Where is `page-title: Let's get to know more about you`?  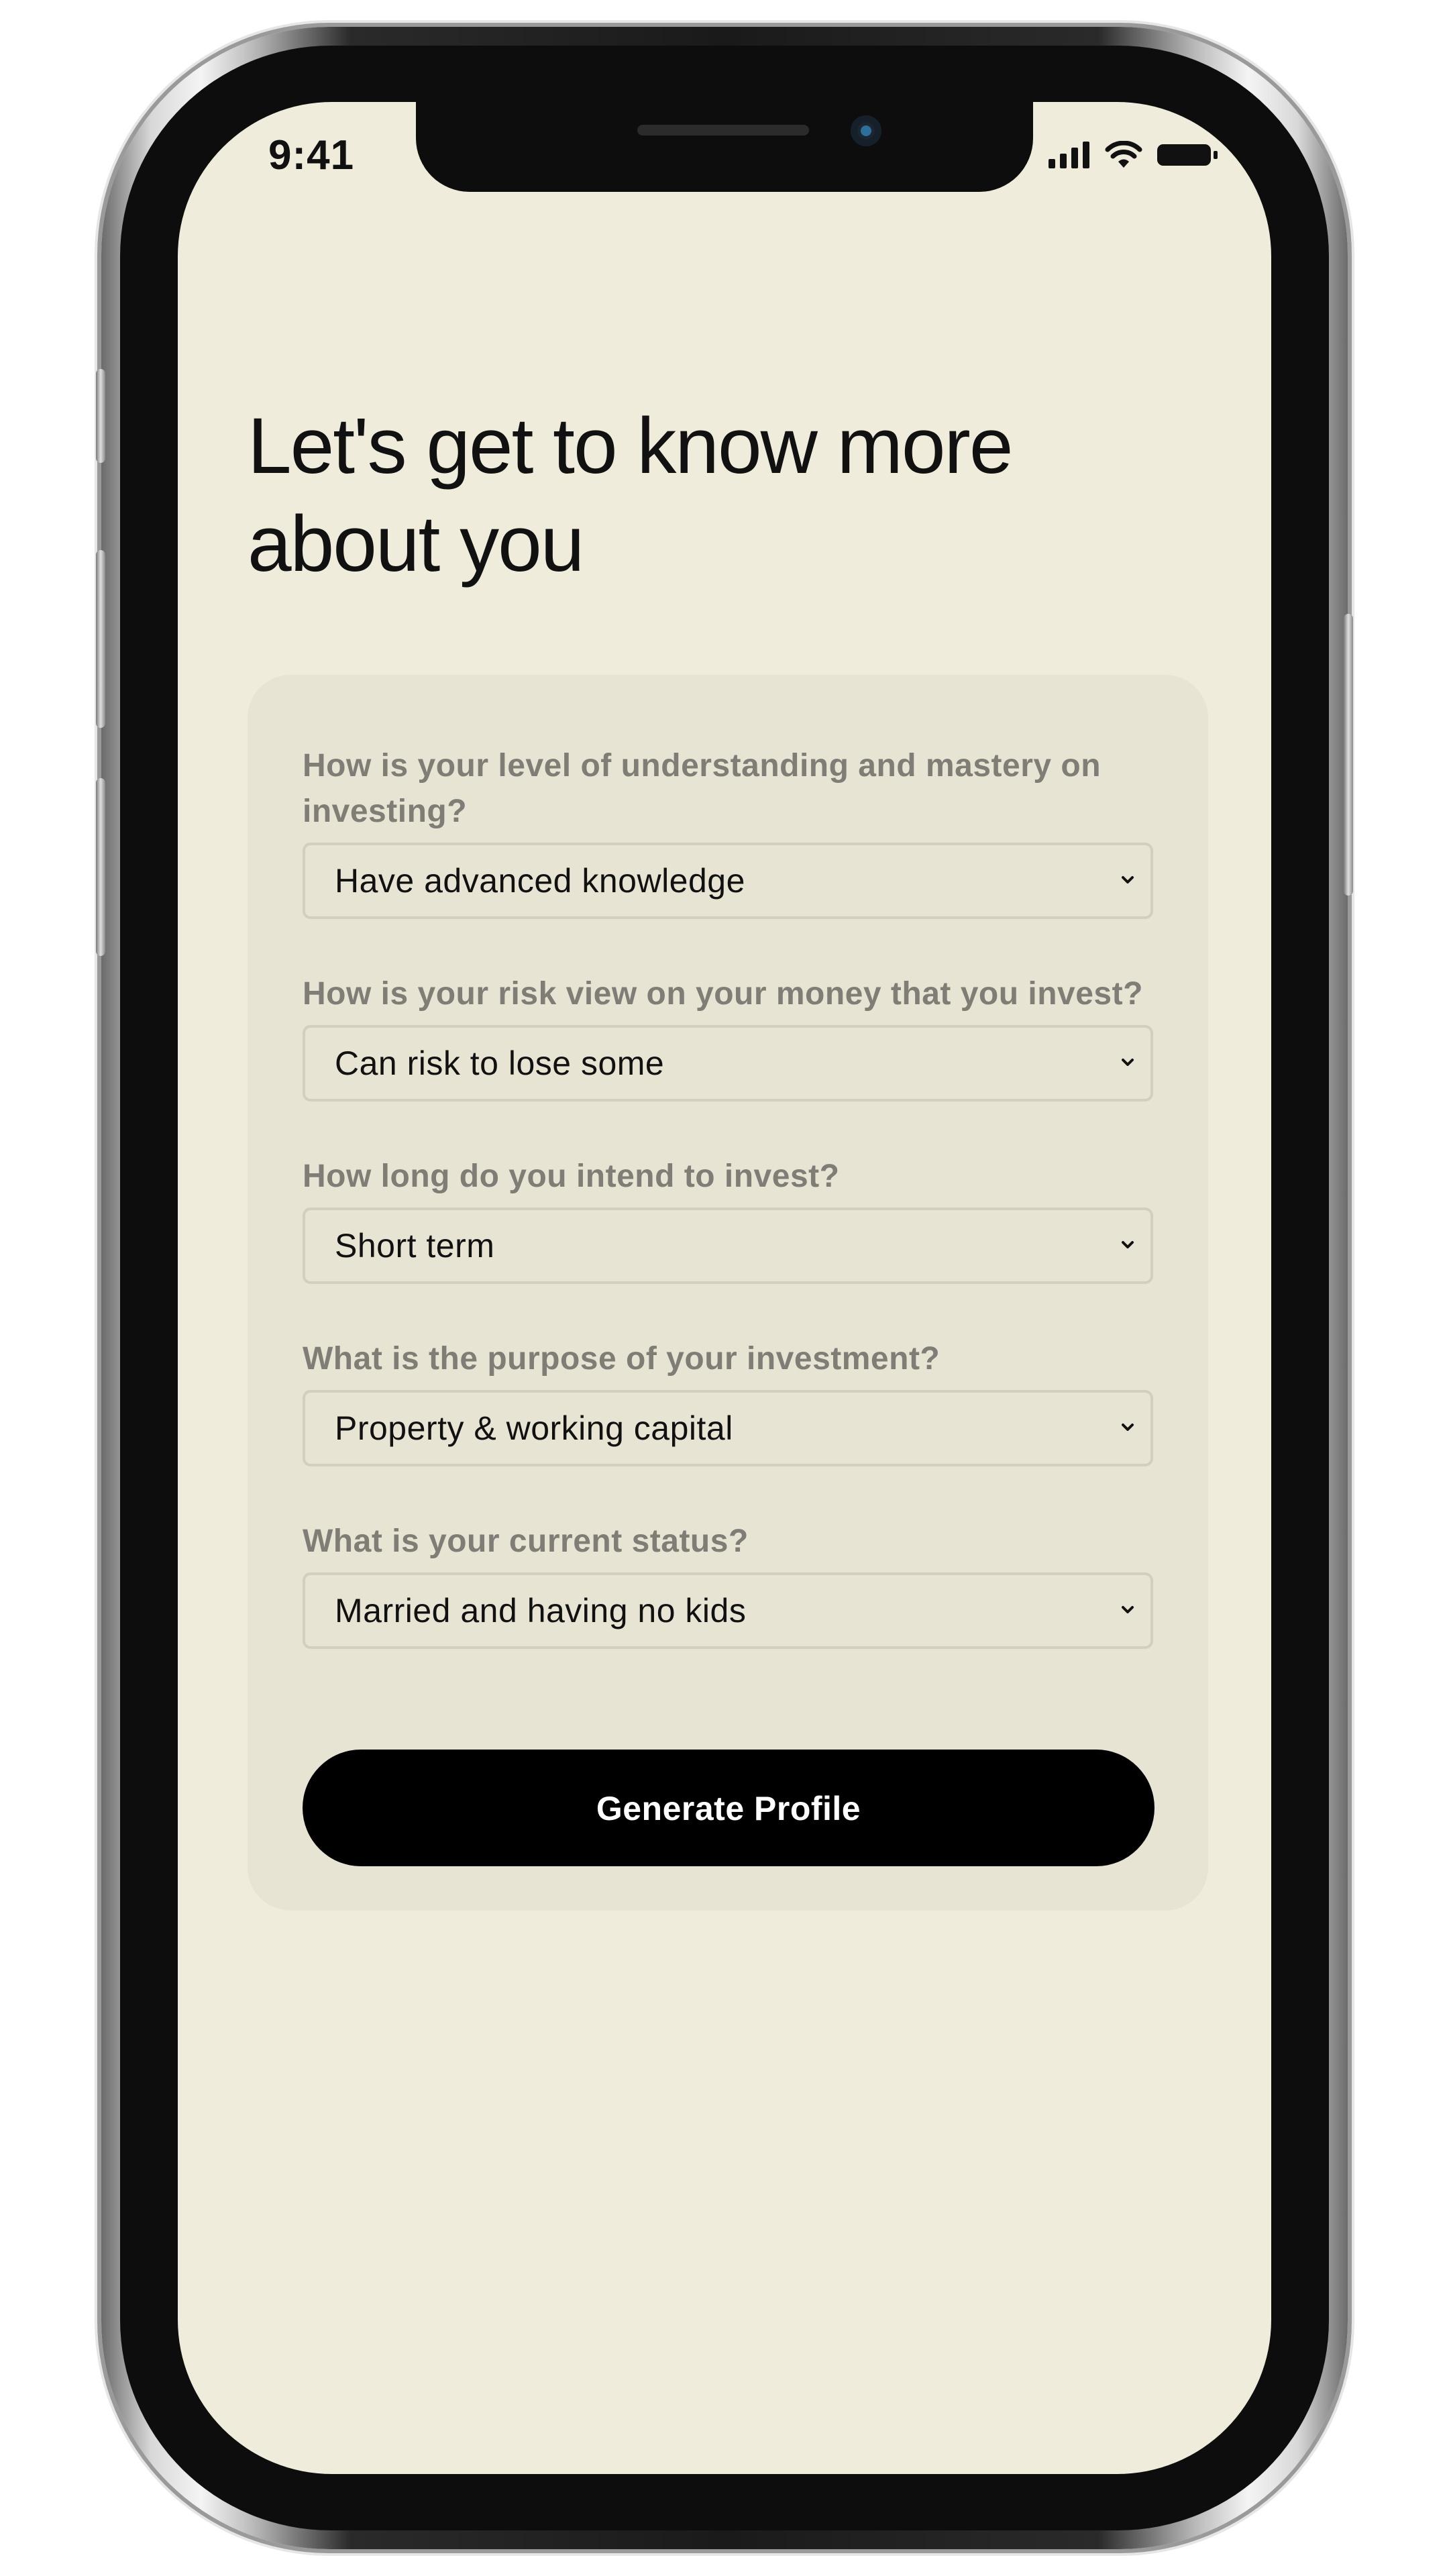
page-title: Let's get to know more about you is located at coordinates (630, 495).